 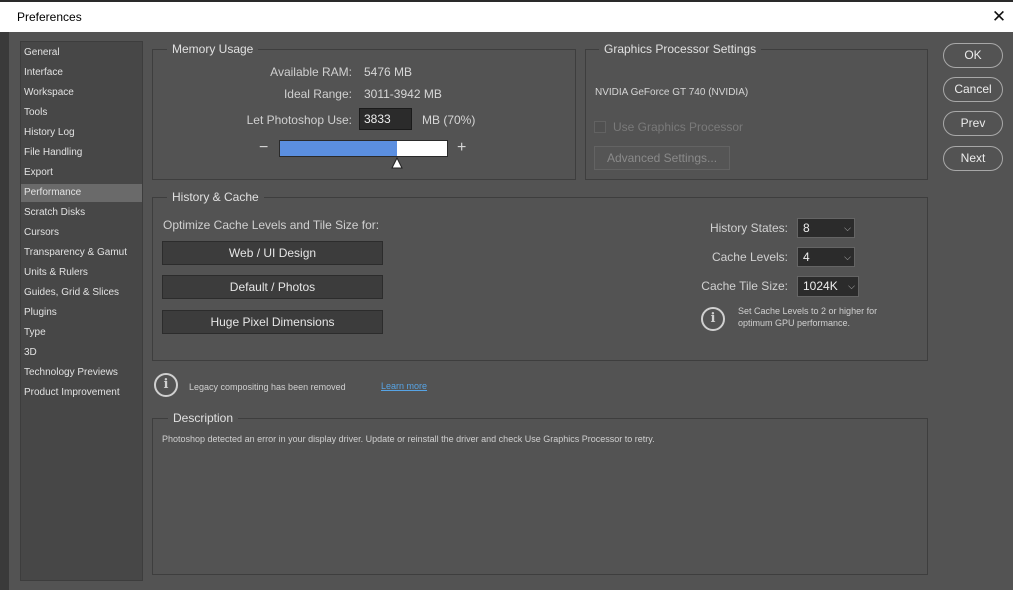 What do you see at coordinates (81, 393) in the screenshot?
I see `sidebar-item-product-improvement: Product Improvement` at bounding box center [81, 393].